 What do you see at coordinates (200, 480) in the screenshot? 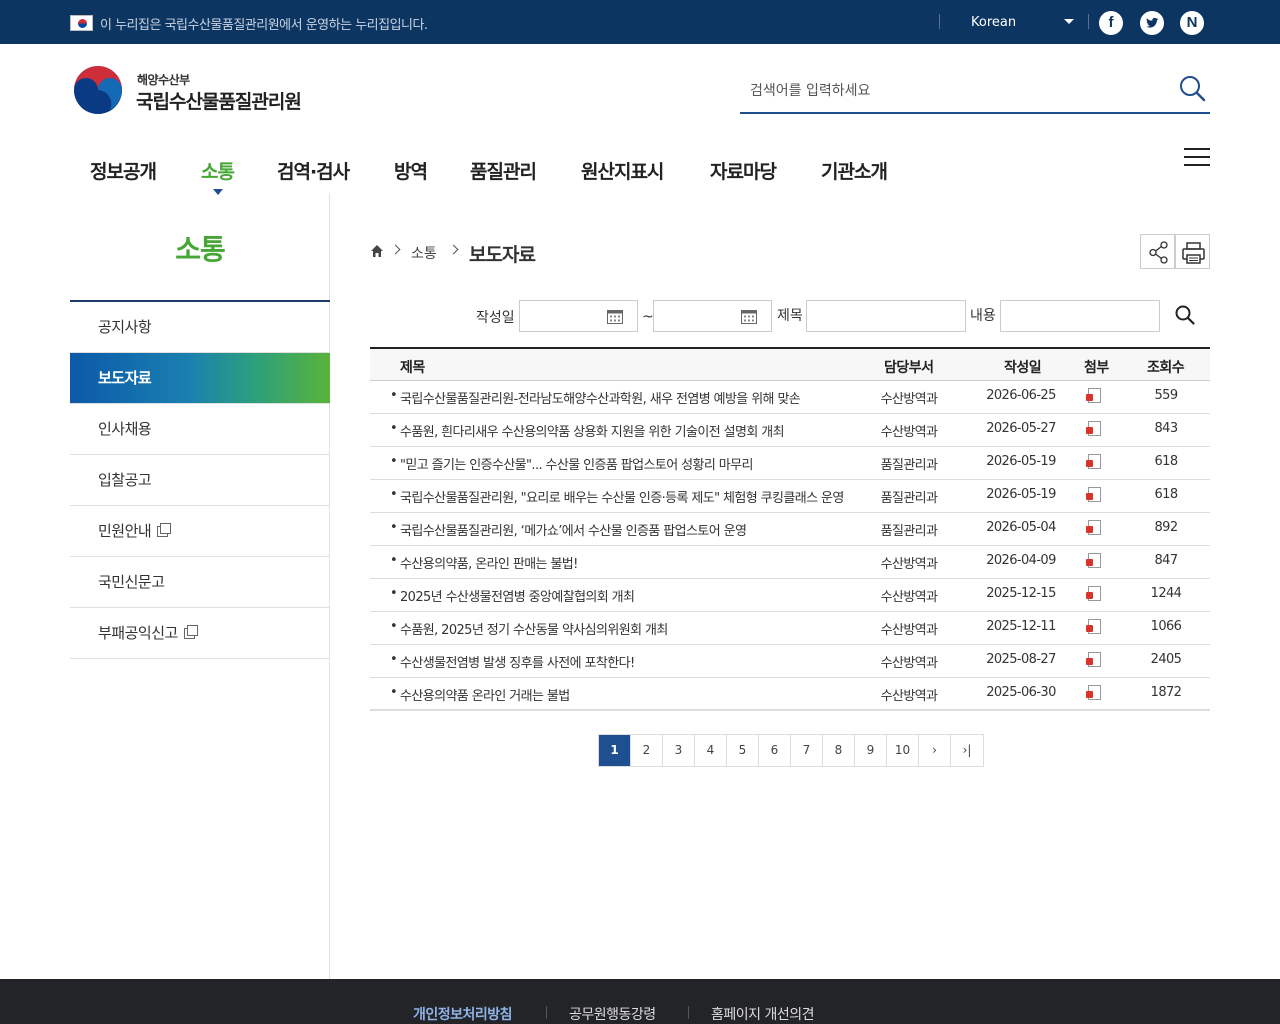
I see `sidebar-item-bidding: 입찰공고` at bounding box center [200, 480].